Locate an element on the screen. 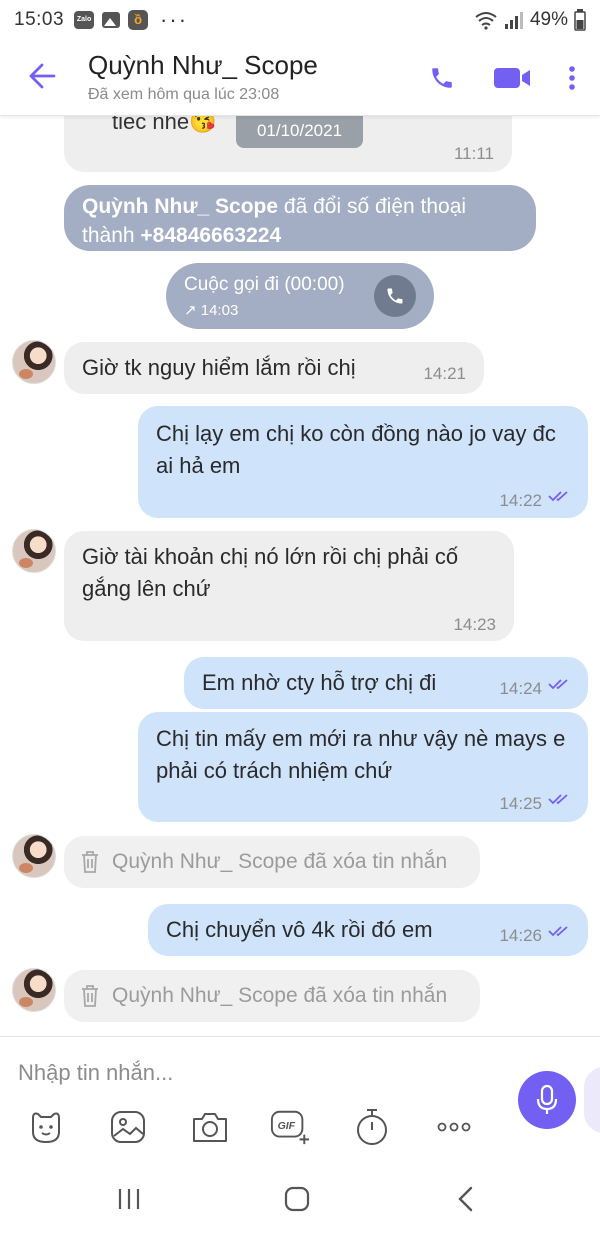  date-separator: 01/10/2021 is located at coordinates (299, 132).